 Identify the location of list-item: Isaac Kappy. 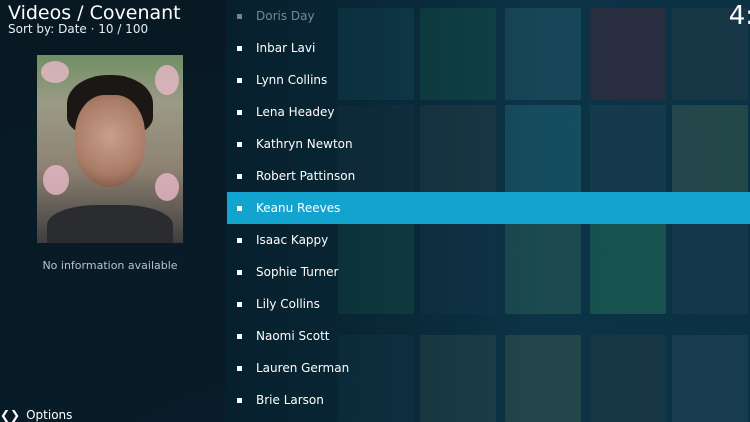
(488, 240).